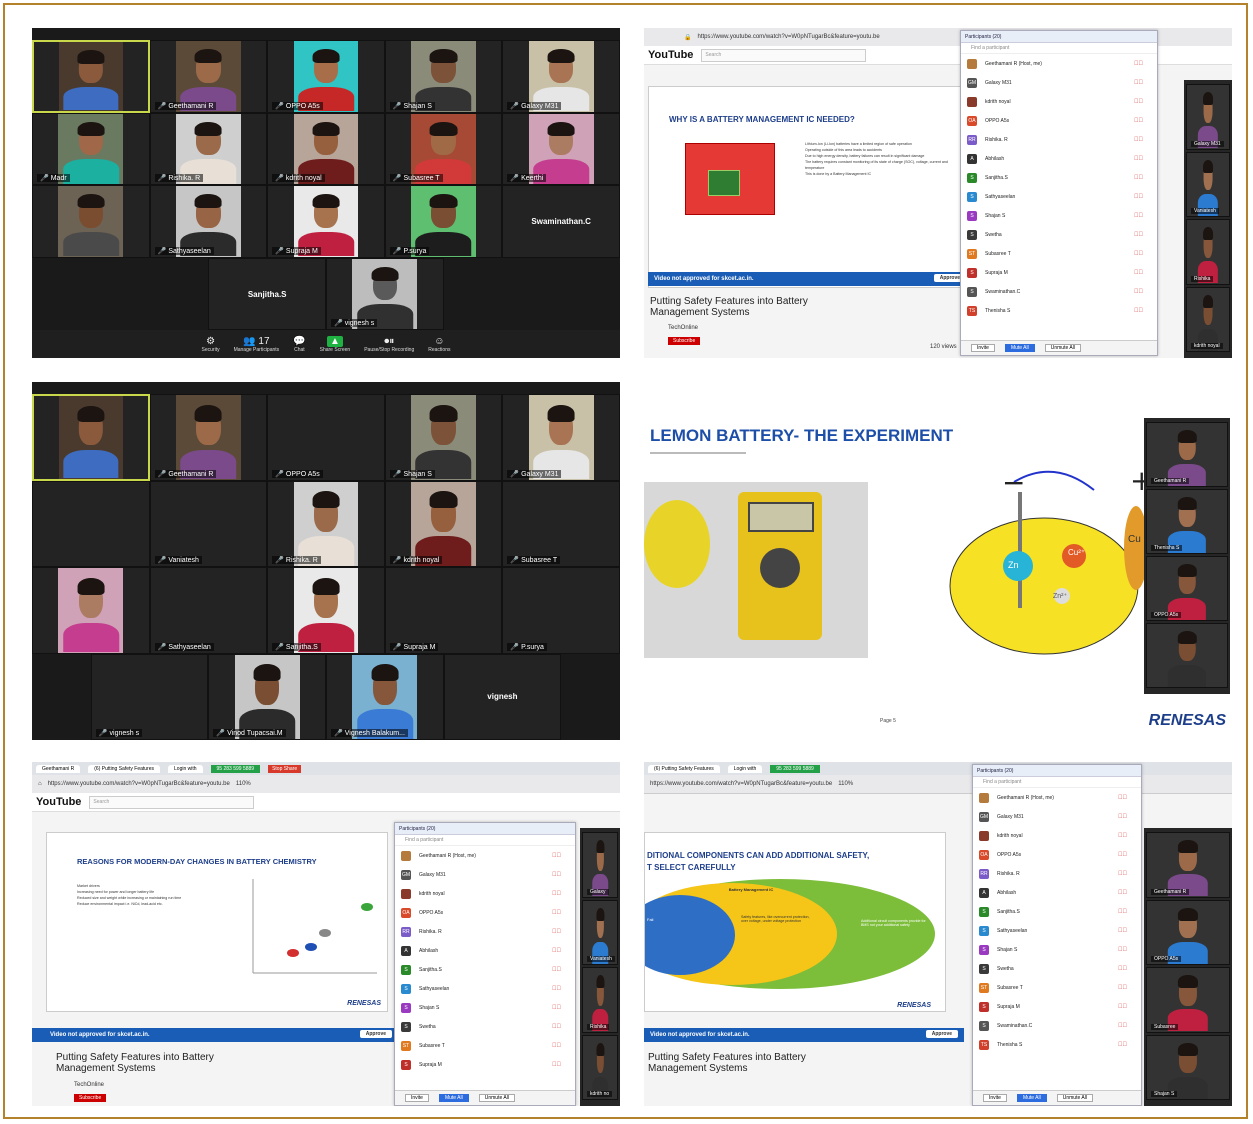 This screenshot has width=1253, height=1124. What do you see at coordinates (326, 610) in the screenshot?
I see `video-tile: 🎤 Sanjitha.S` at bounding box center [326, 610].